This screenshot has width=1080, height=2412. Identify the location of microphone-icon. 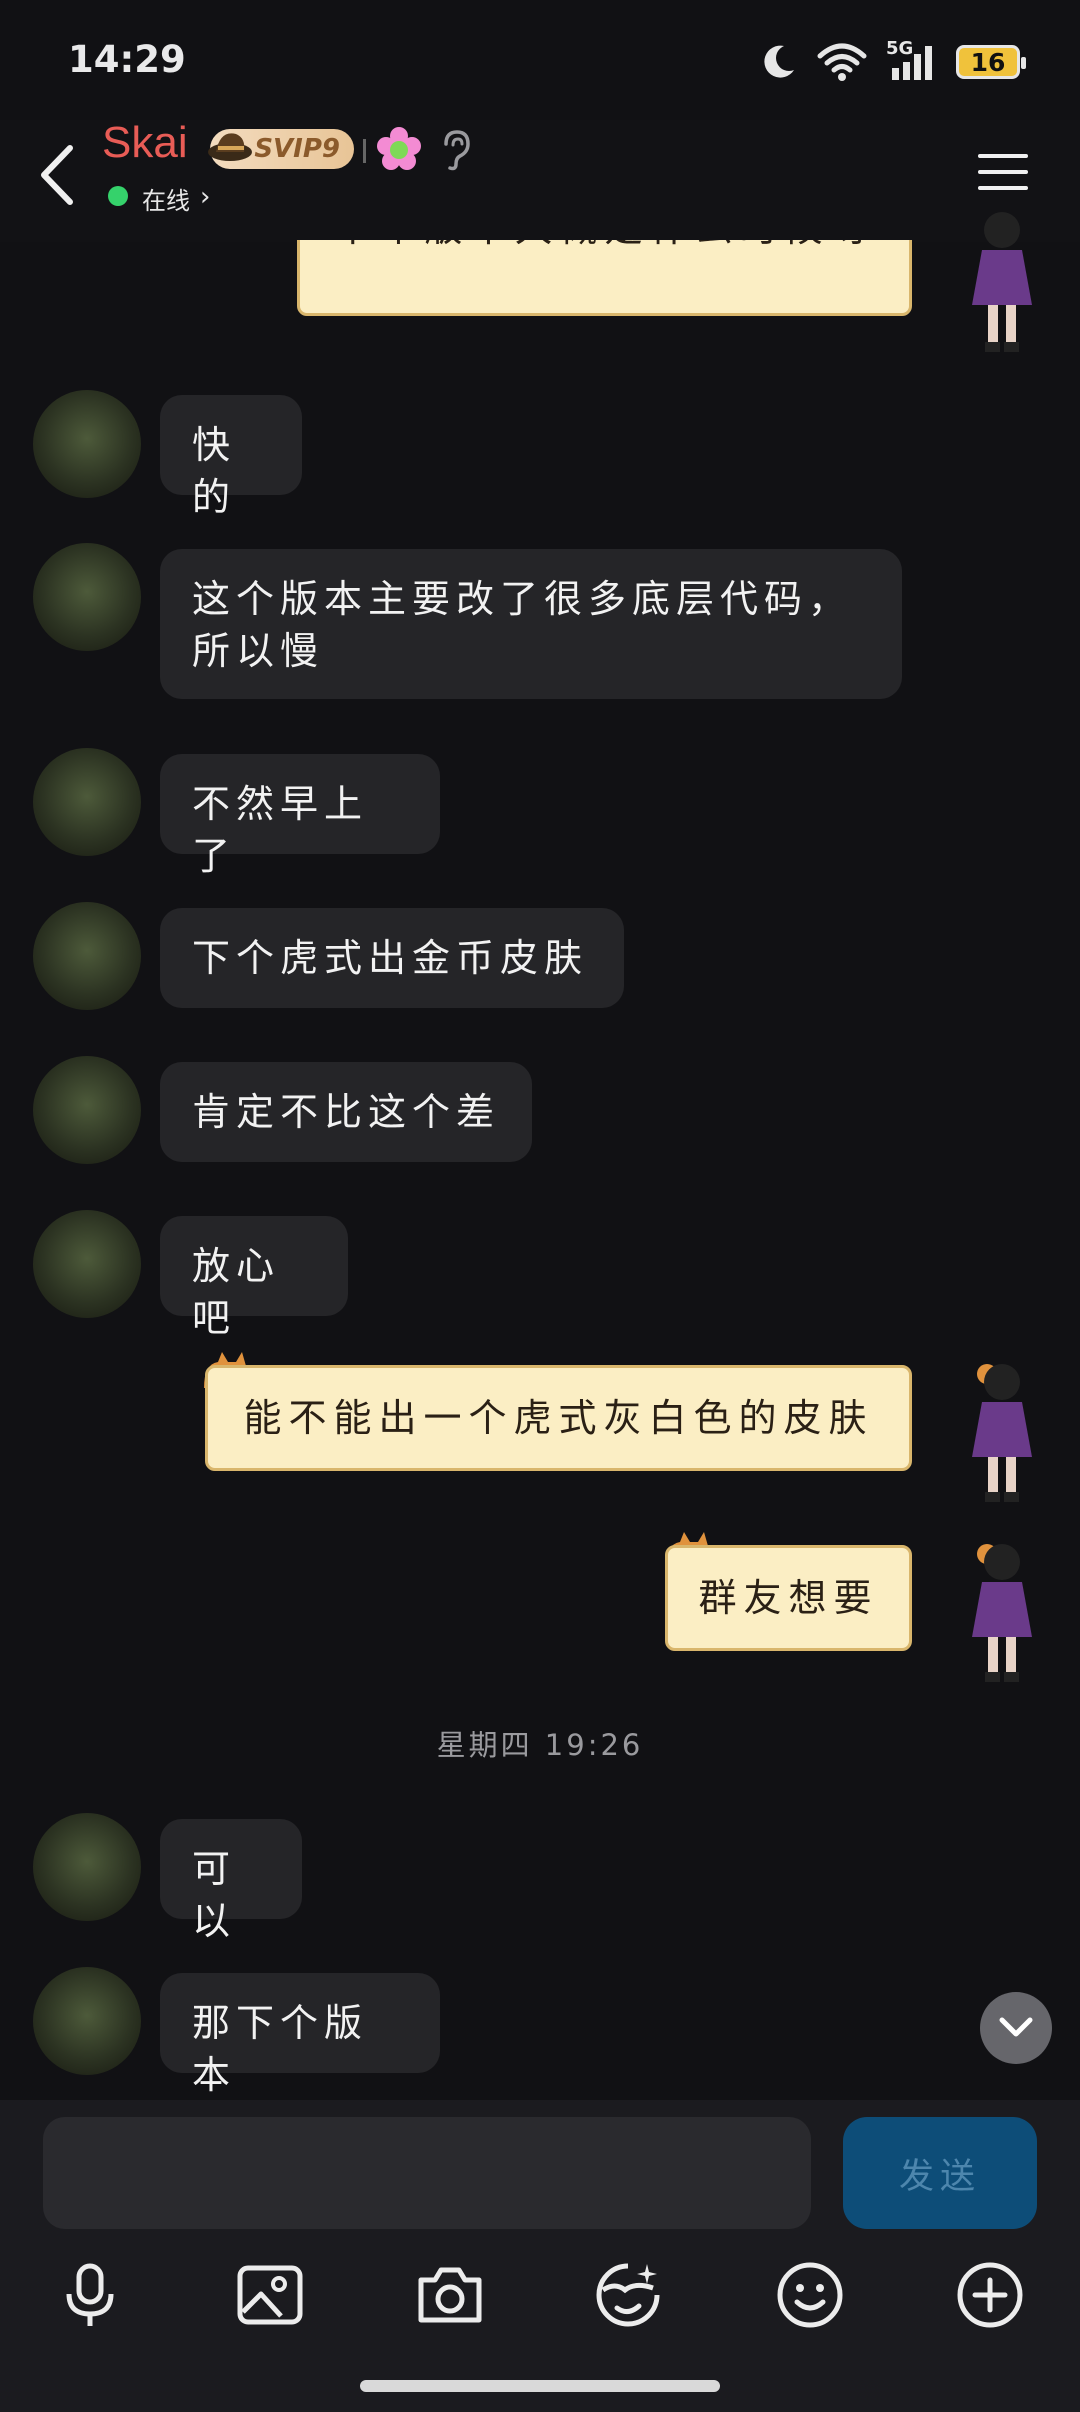
(90, 2295).